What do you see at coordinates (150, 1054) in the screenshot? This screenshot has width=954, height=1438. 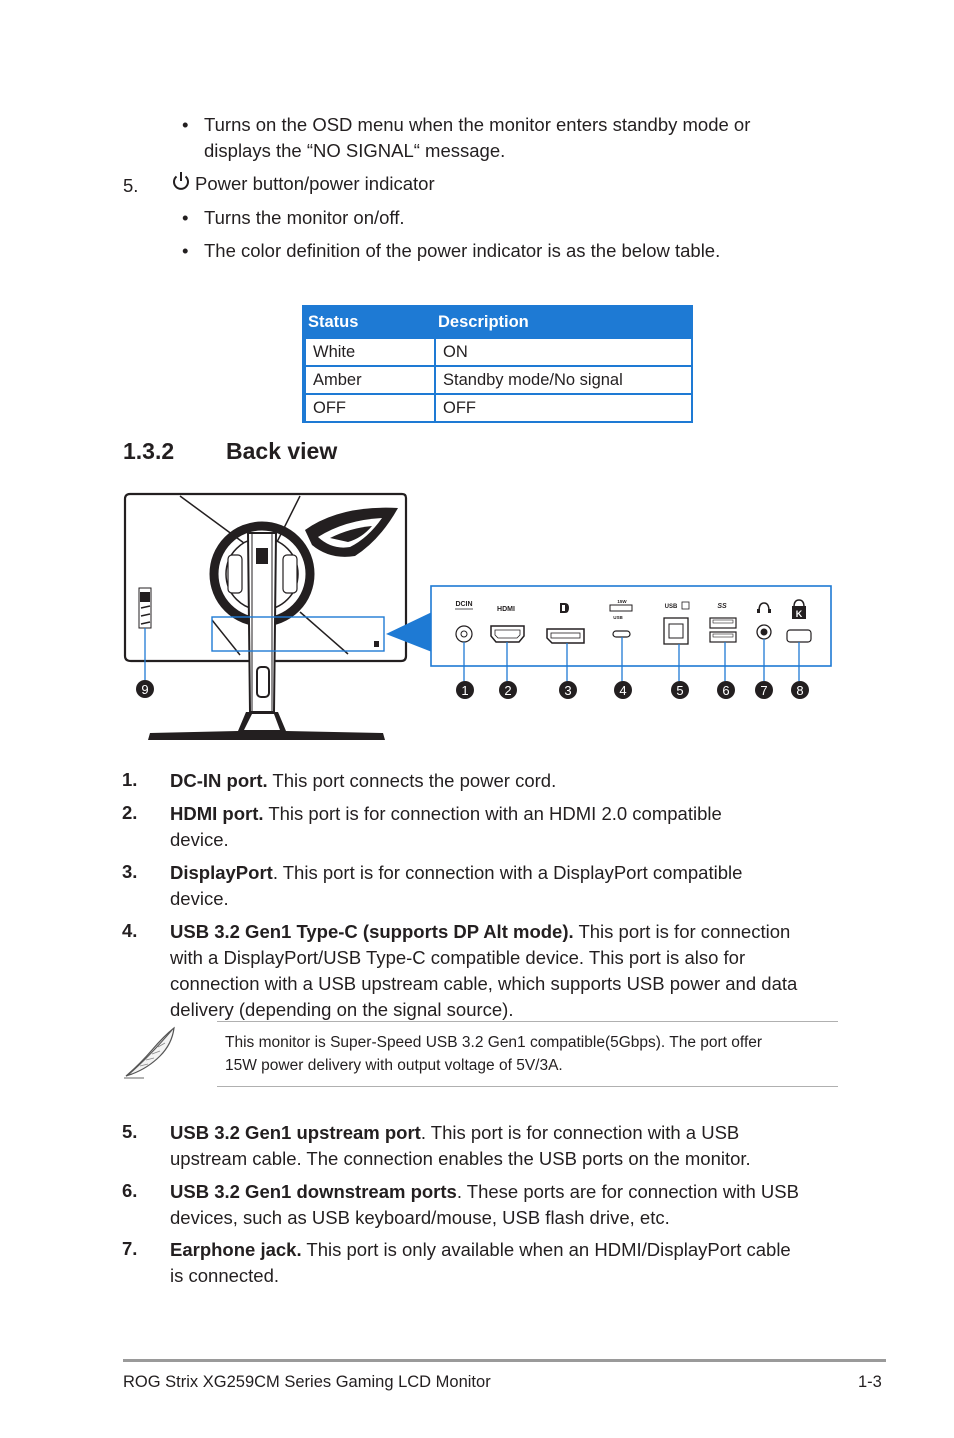 I see `feather-pen-icon` at bounding box center [150, 1054].